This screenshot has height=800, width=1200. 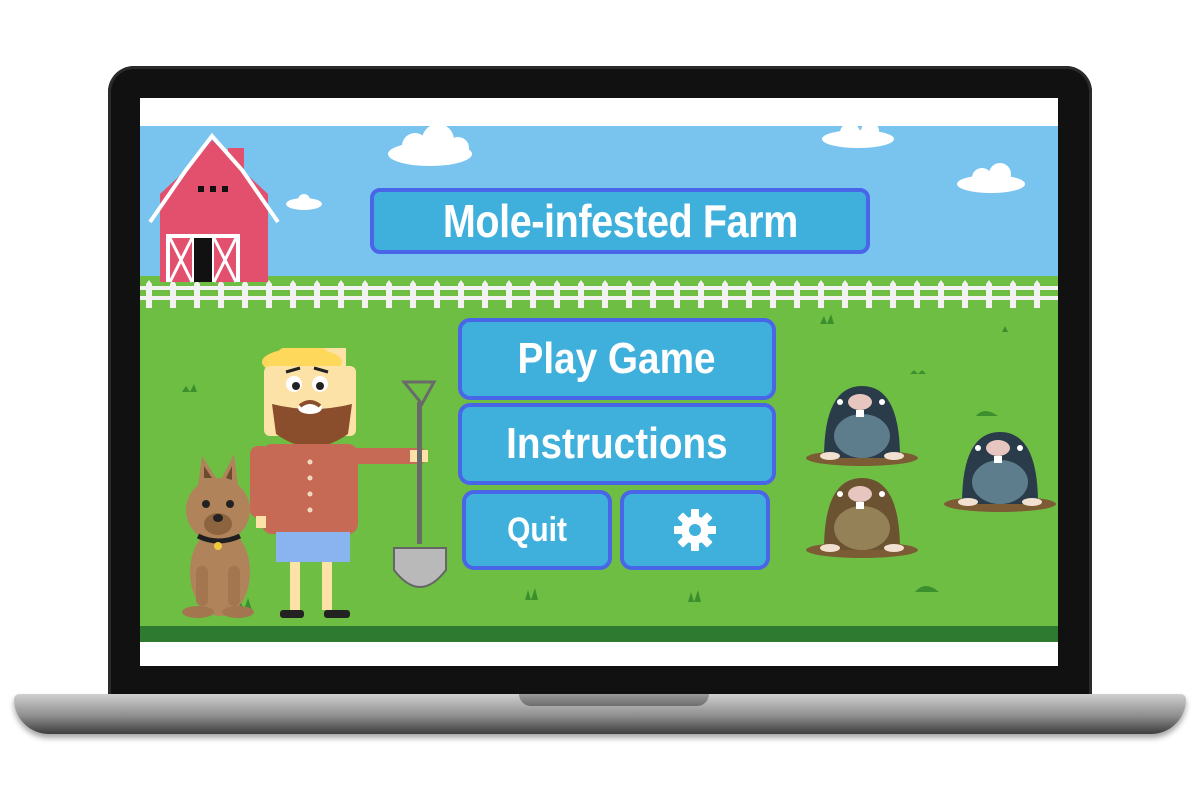 I want to click on laptop-base, so click(x=600, y=714).